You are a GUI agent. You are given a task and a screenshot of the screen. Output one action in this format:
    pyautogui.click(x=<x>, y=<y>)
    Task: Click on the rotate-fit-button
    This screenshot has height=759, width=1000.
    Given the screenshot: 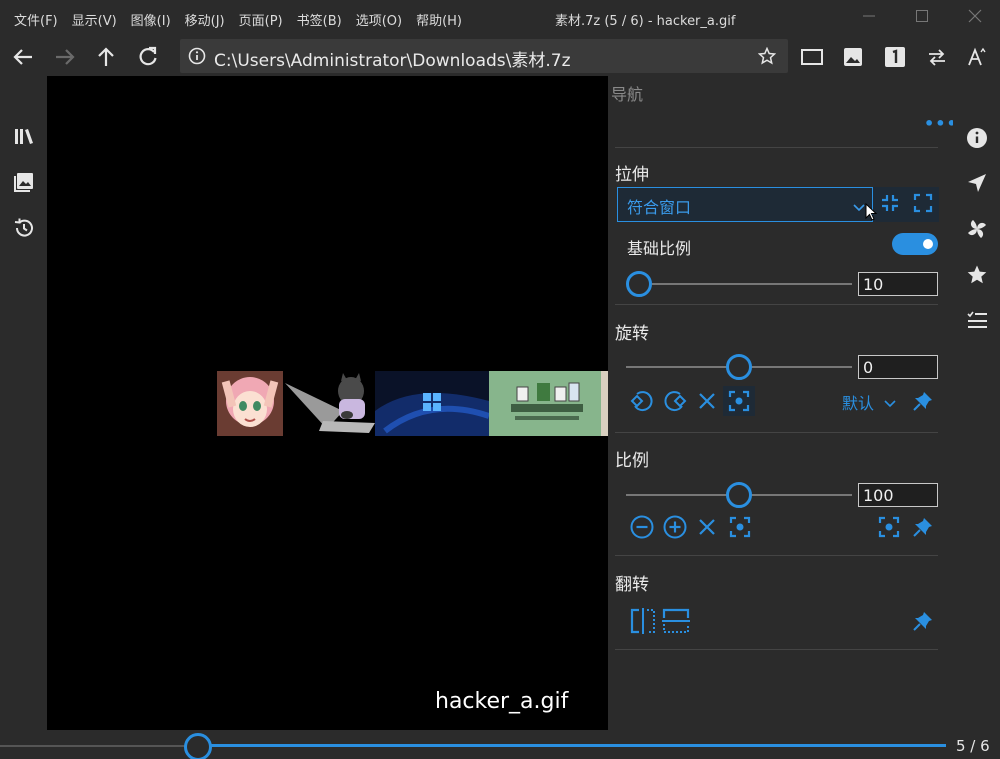 What is the action you would take?
    pyautogui.click(x=739, y=401)
    